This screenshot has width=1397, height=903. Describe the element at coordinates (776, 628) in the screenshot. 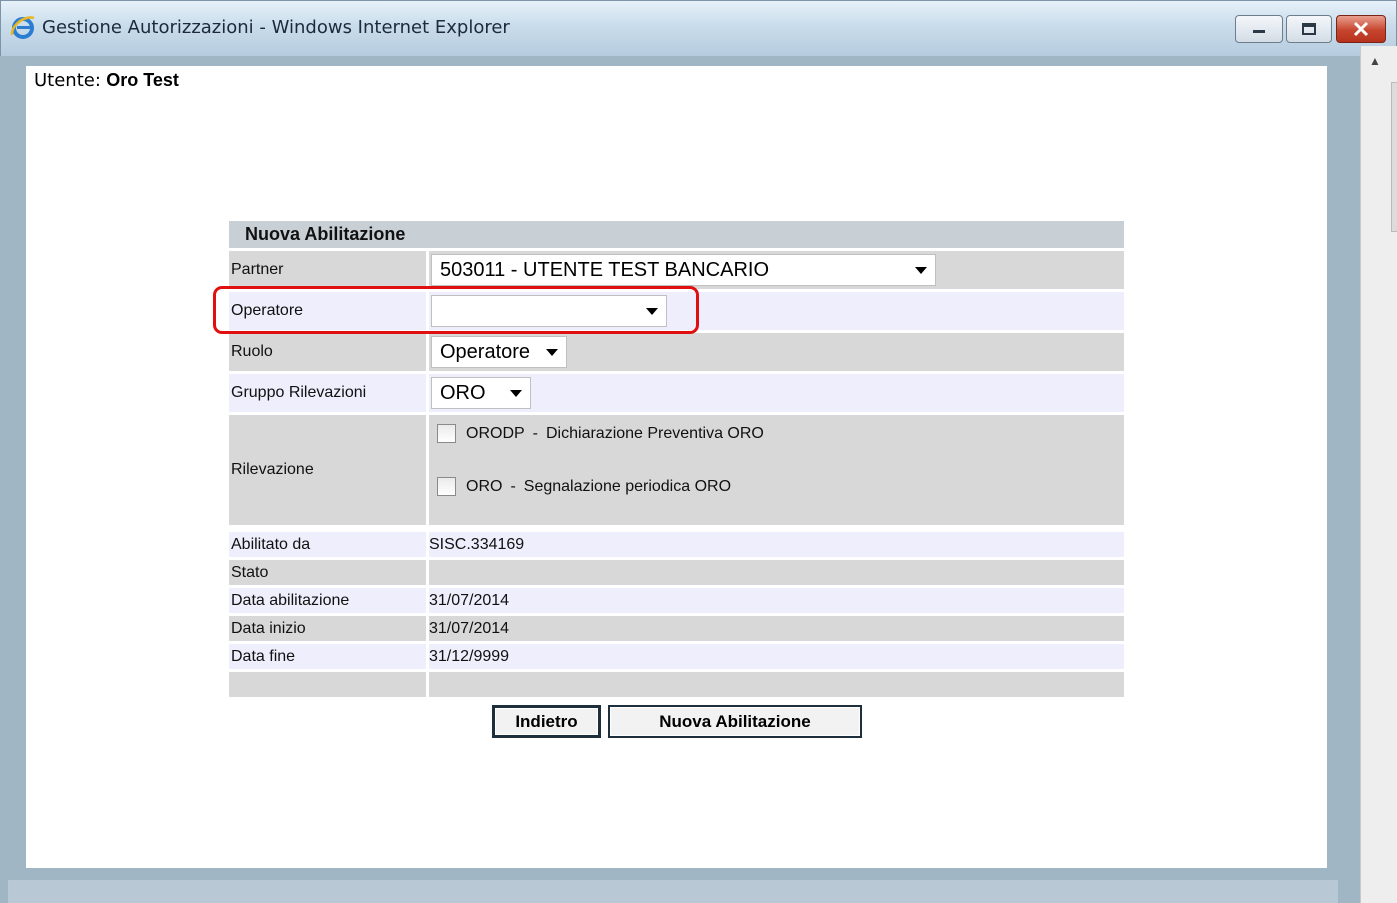

I see `data-inizio-value: 31/07/2014` at that location.